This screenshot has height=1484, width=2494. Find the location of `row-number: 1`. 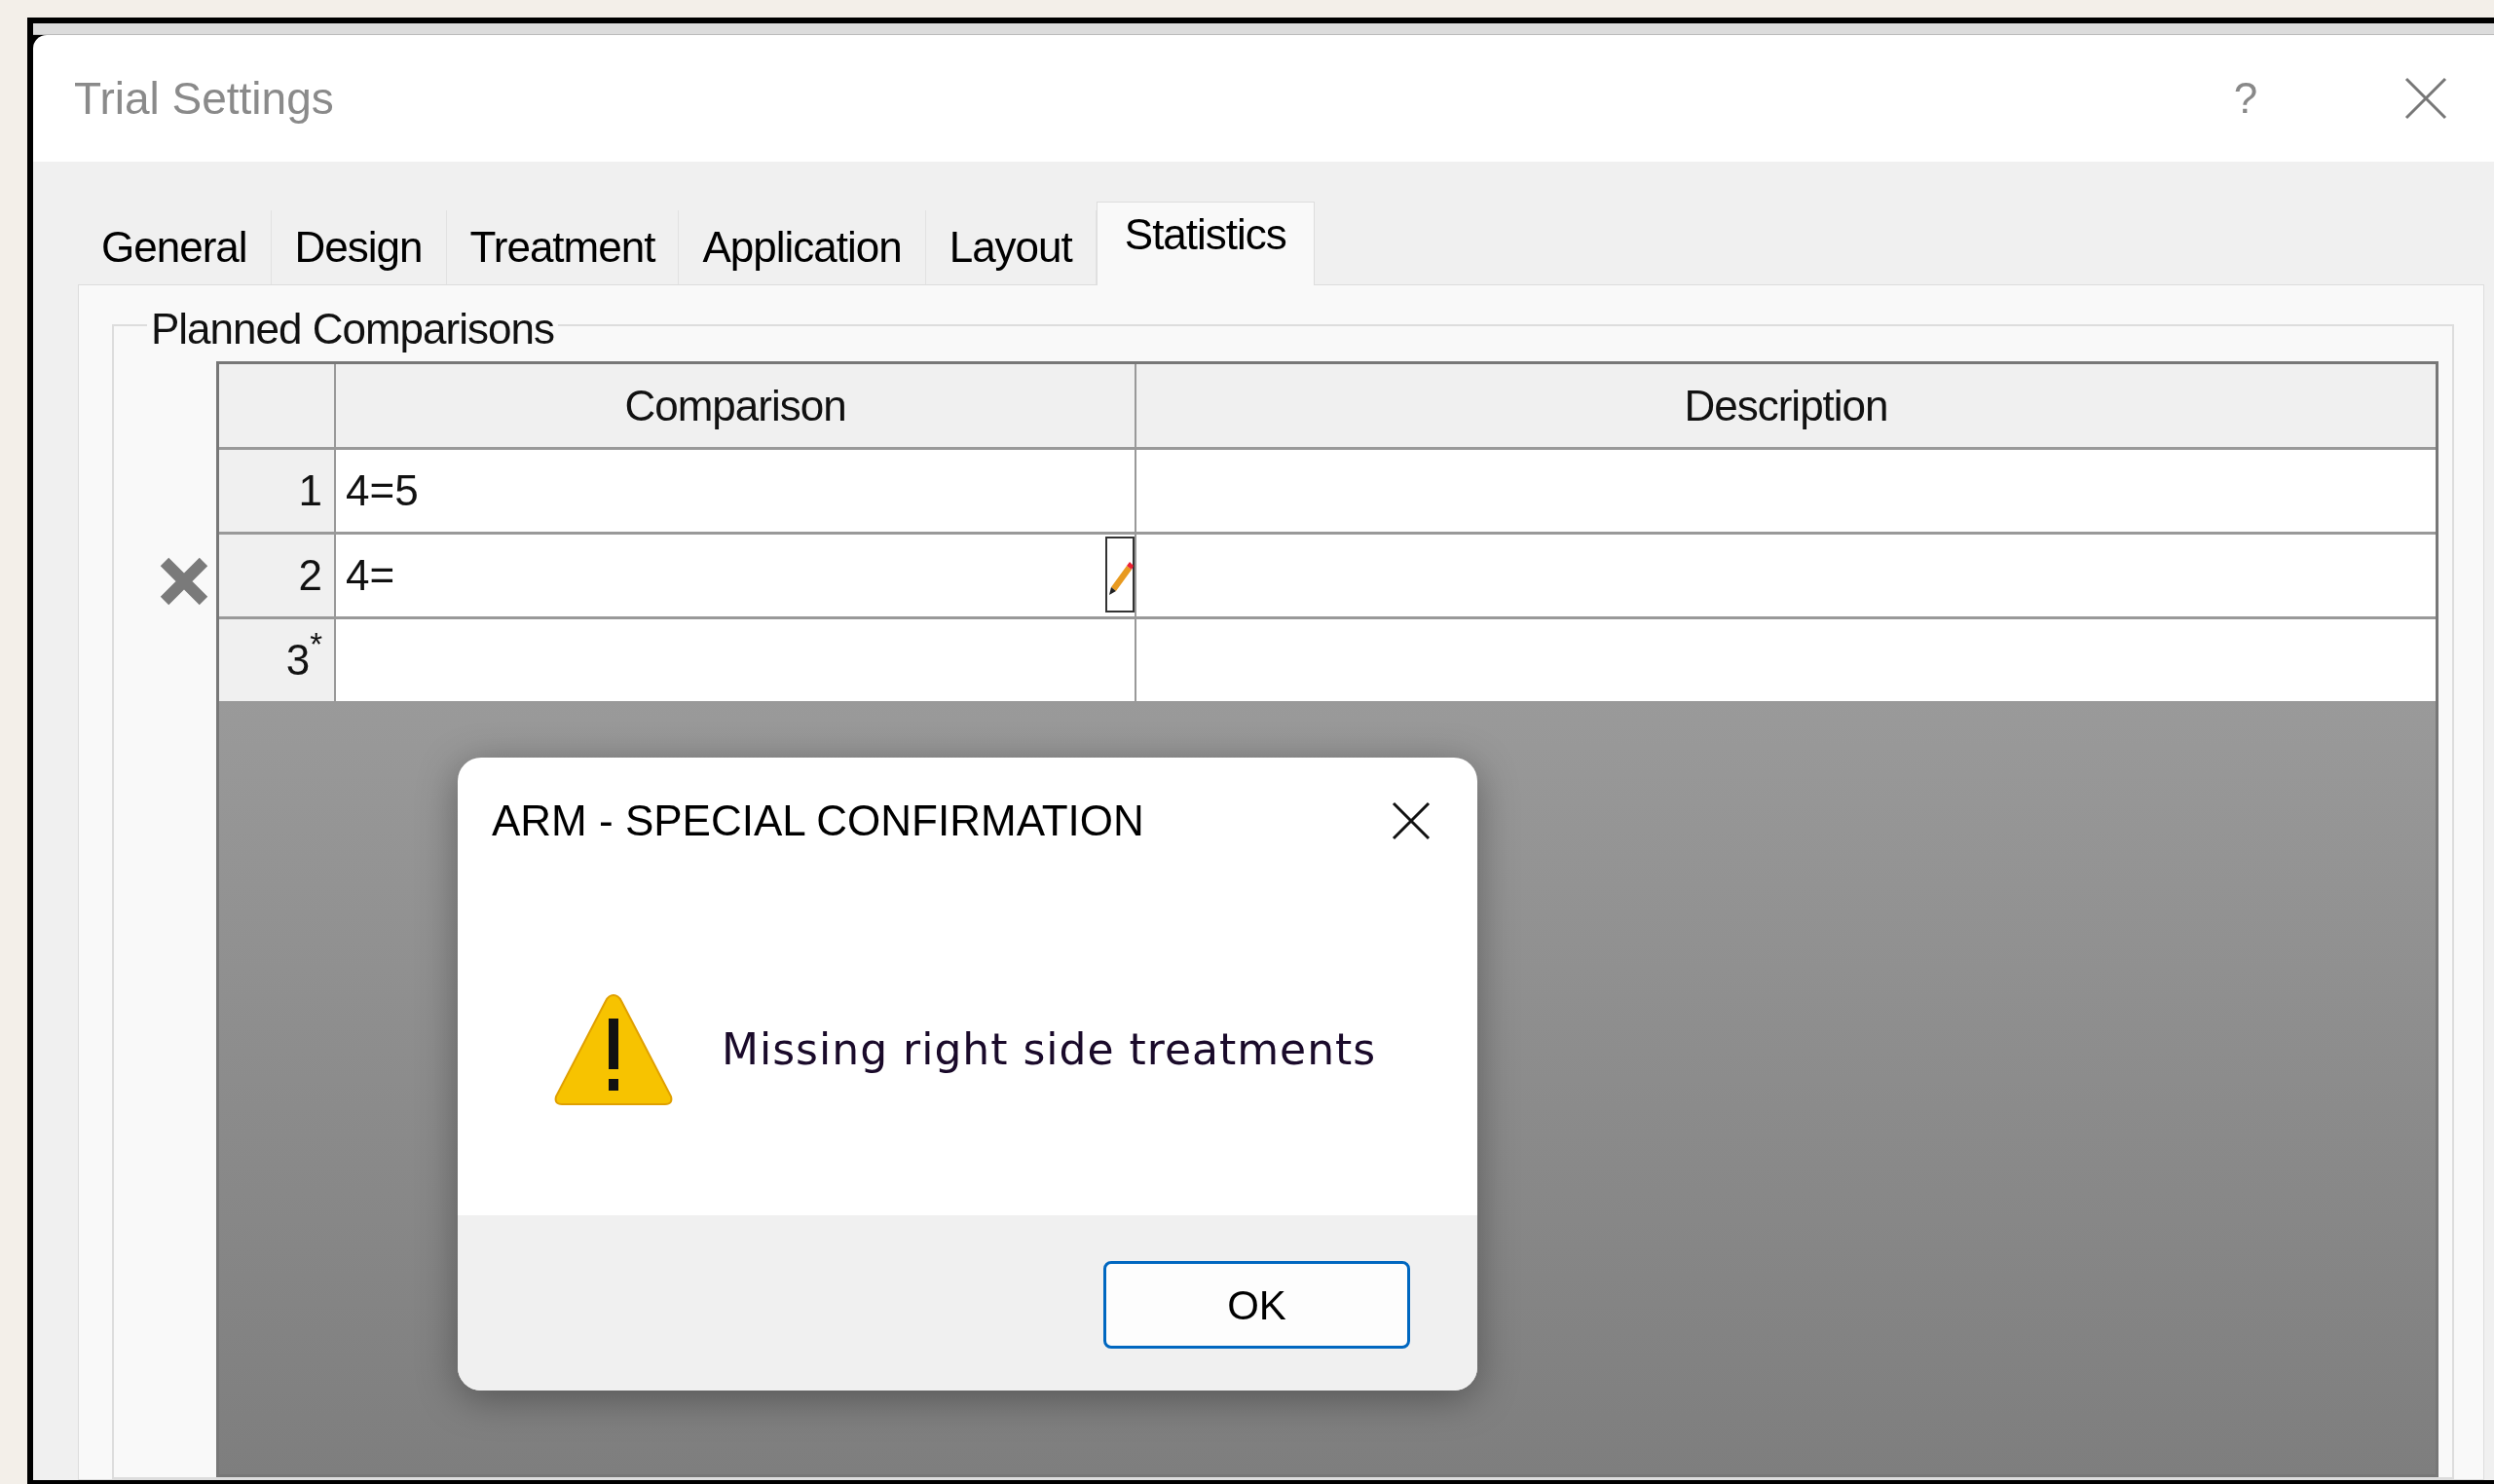

row-number: 1 is located at coordinates (277, 491).